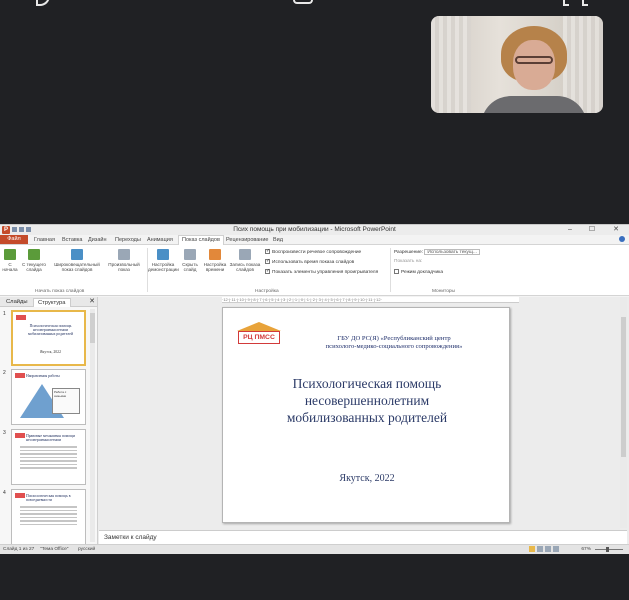  Describe the element at coordinates (623, 412) in the screenshot. I see `editor-scrollbar` at that location.